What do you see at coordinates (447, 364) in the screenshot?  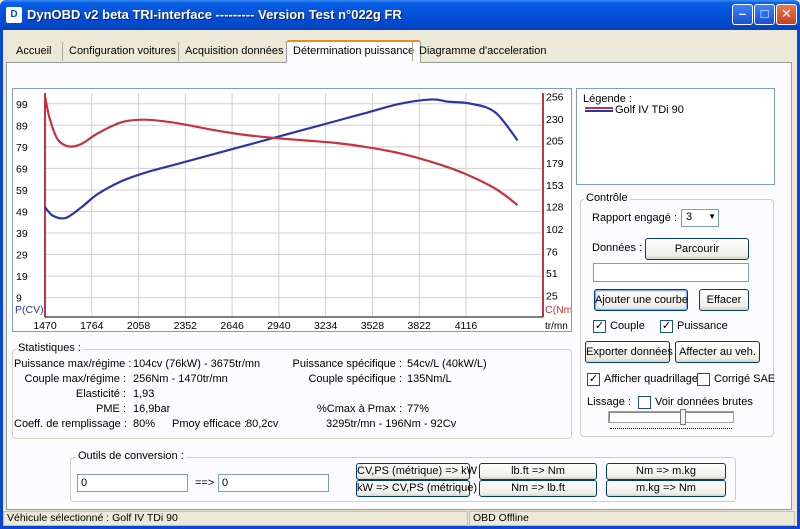 I see `puissance-specifique-value: 54cv/L (40kW/L)` at bounding box center [447, 364].